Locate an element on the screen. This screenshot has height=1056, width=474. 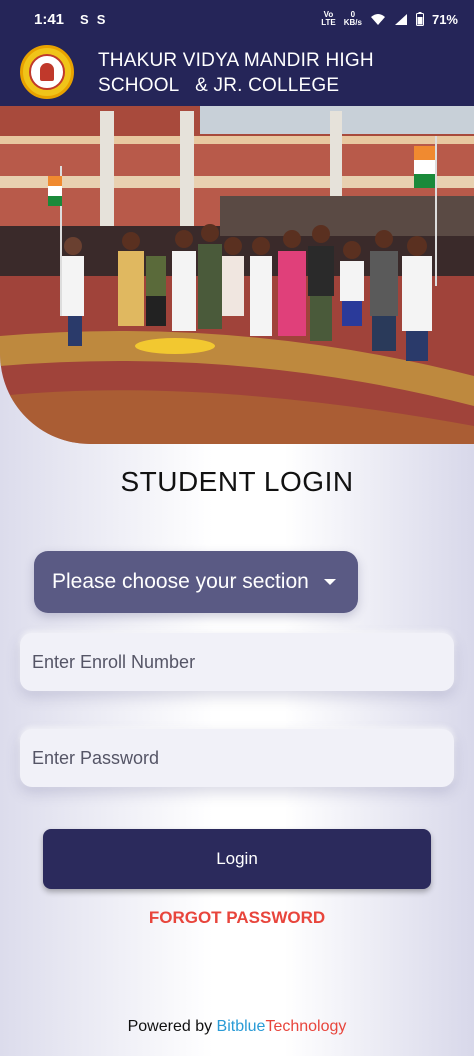
battery-percent: 71% is located at coordinates (444, 19).